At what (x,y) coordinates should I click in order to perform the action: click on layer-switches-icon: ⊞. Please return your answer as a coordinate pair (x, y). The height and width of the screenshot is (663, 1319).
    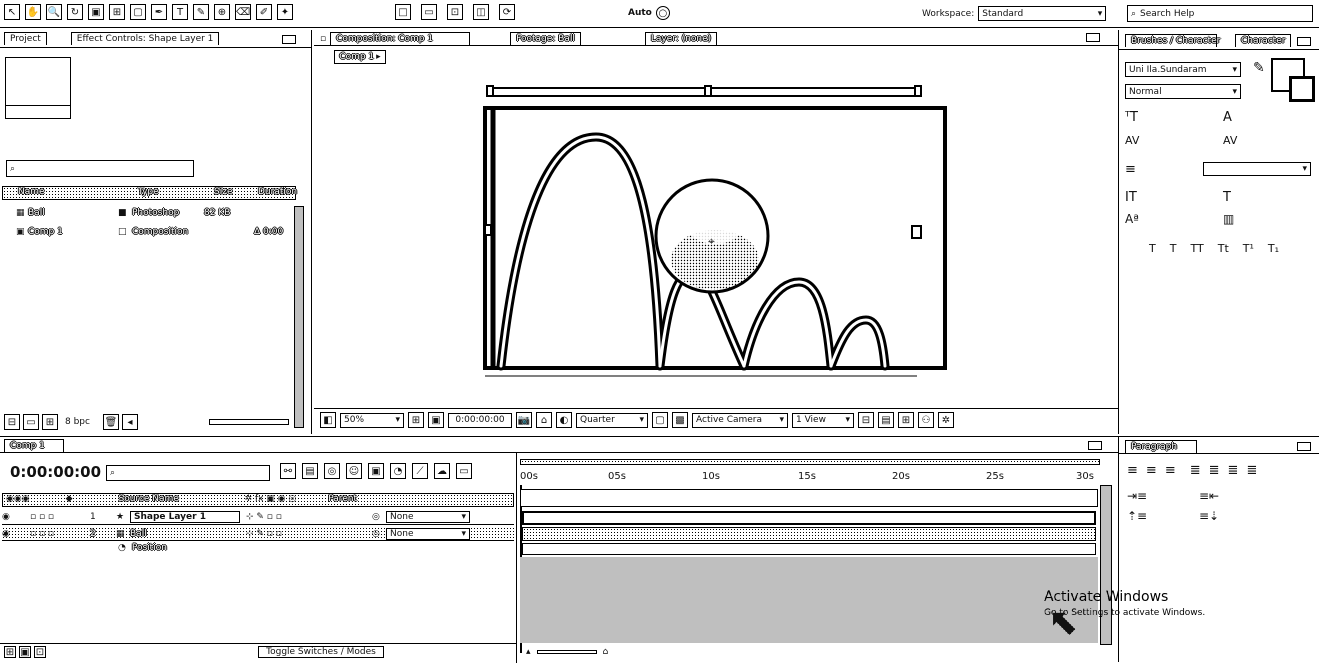
    Looking at the image, I should click on (10, 652).